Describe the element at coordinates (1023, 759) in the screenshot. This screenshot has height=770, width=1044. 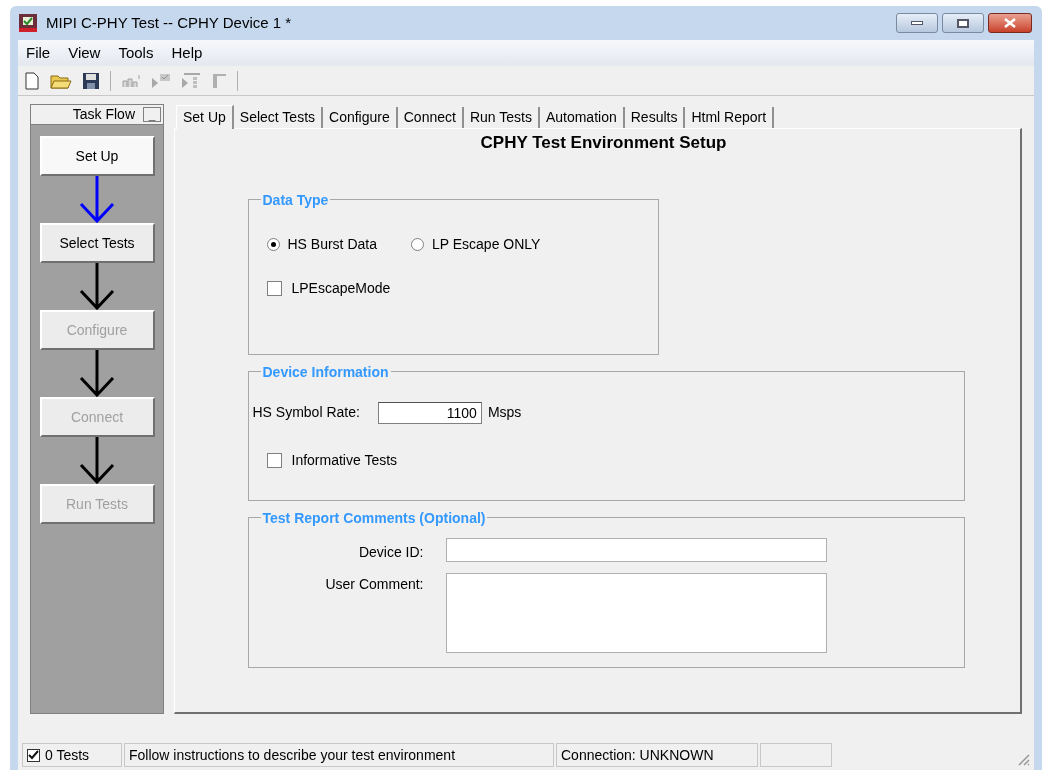
I see `resize-grip-icon` at that location.